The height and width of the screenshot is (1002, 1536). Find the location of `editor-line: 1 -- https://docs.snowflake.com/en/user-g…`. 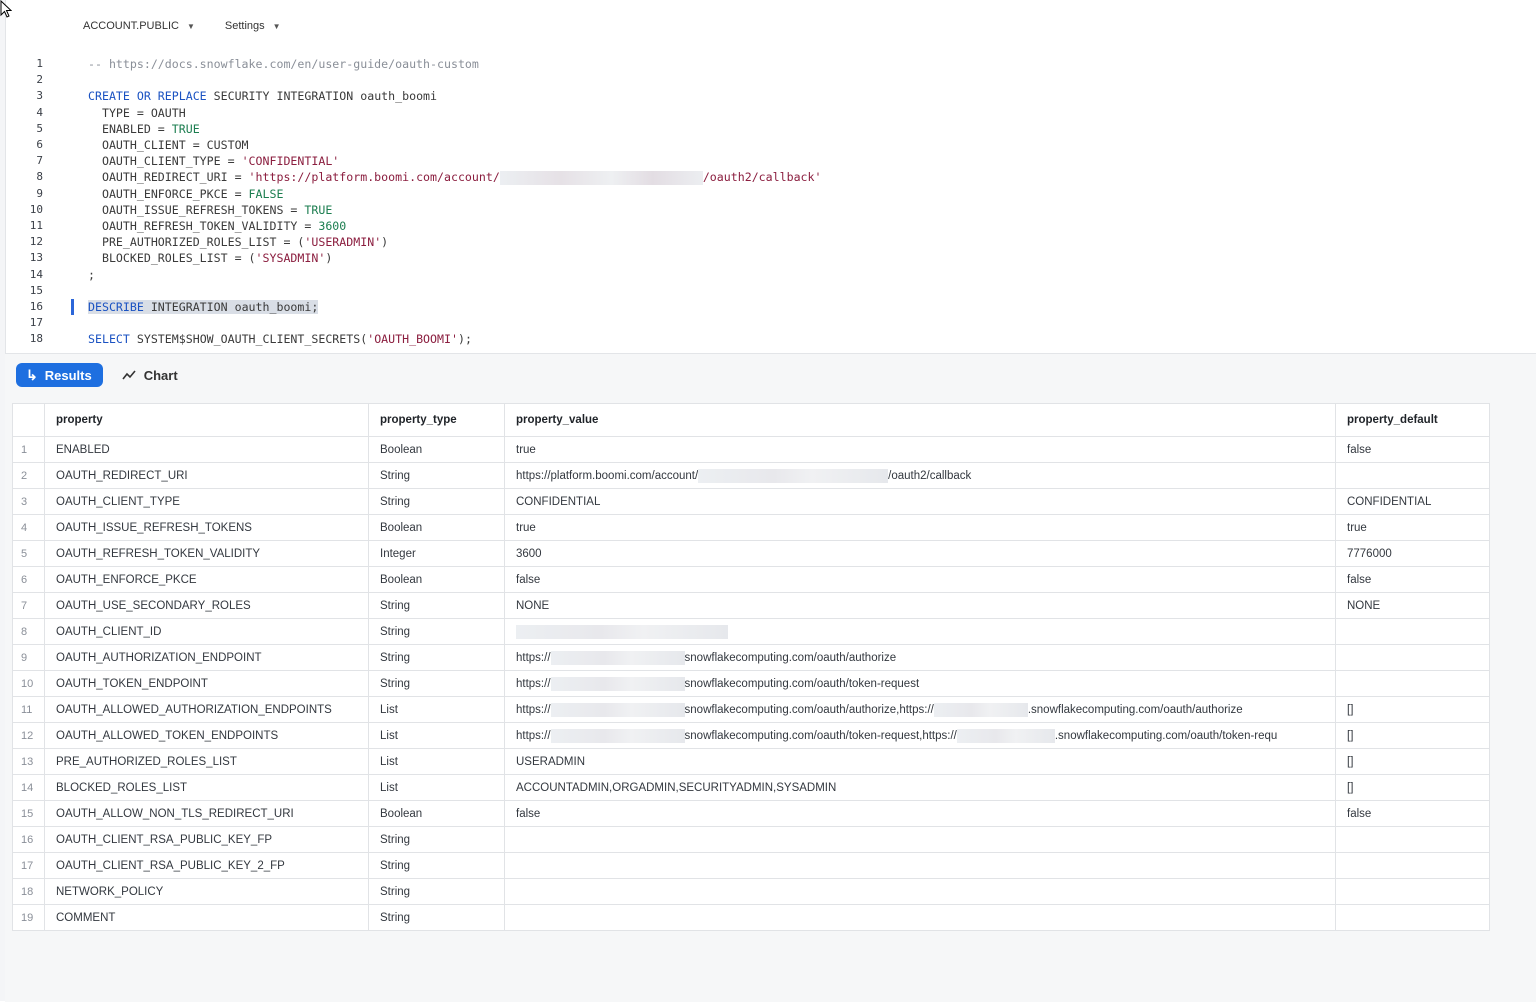

editor-line: 1 -- https://docs.snowflake.com/en/user-g… is located at coordinates (755, 64).